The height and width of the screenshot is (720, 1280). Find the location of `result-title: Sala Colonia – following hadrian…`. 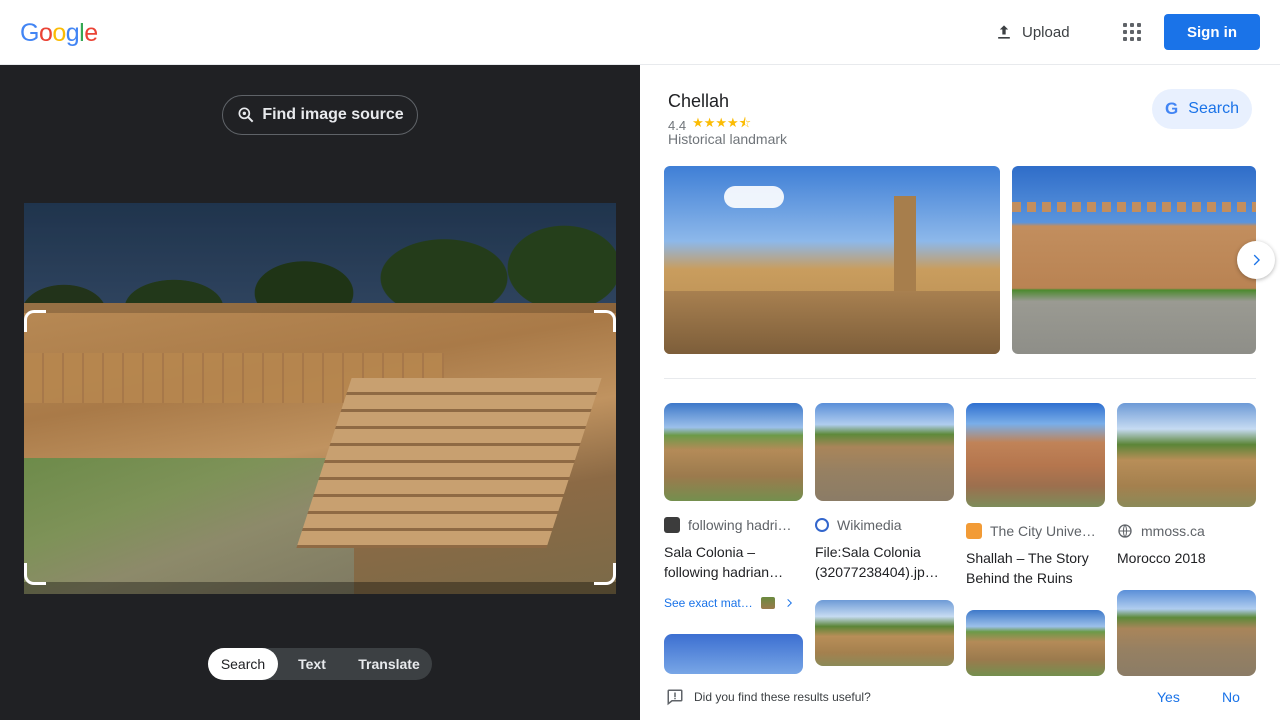

result-title: Sala Colonia – following hadrian… is located at coordinates (733, 562).